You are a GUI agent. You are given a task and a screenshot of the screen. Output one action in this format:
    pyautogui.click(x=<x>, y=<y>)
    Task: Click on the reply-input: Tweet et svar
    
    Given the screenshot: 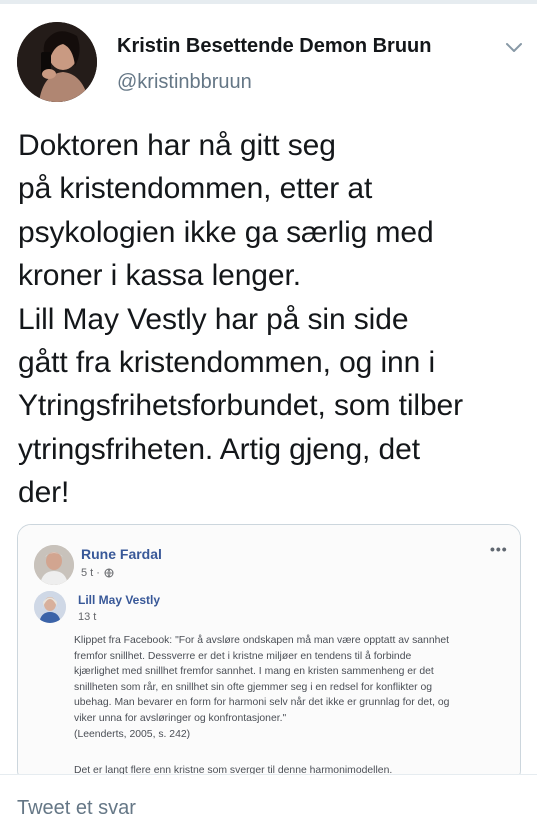 What is the action you would take?
    pyautogui.click(x=76, y=808)
    